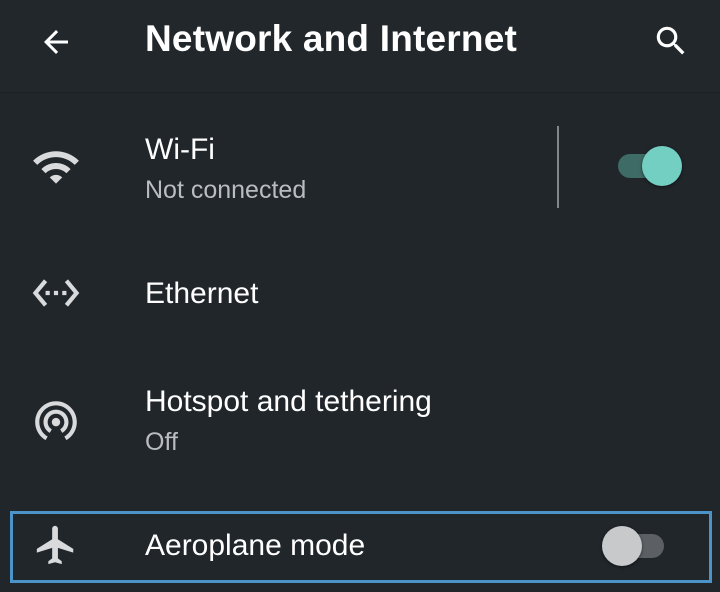 The image size is (720, 592). I want to click on hotspot-icon, so click(56, 420).